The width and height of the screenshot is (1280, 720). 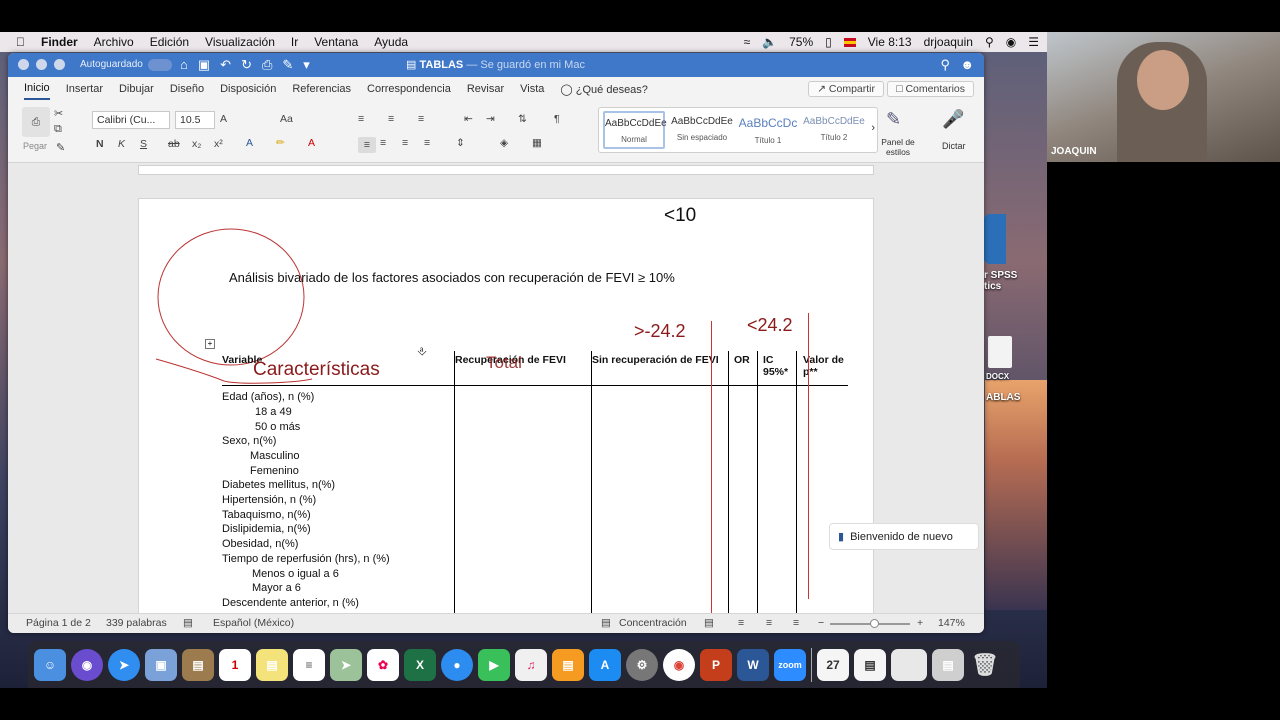 I want to click on finder-icon: ☺, so click(x=50, y=664).